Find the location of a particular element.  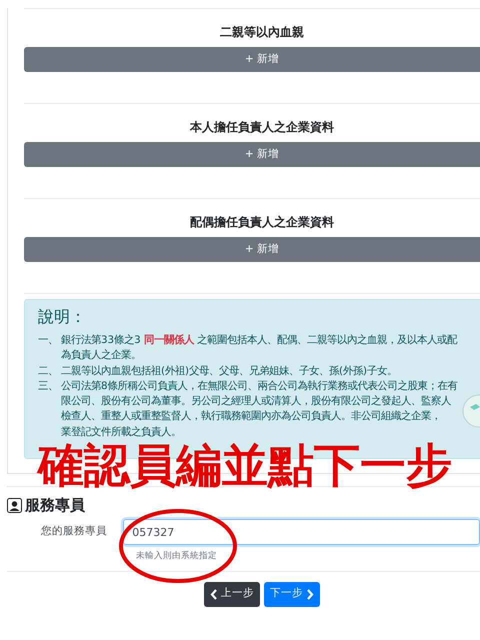

service-input: 057327 is located at coordinates (301, 532).